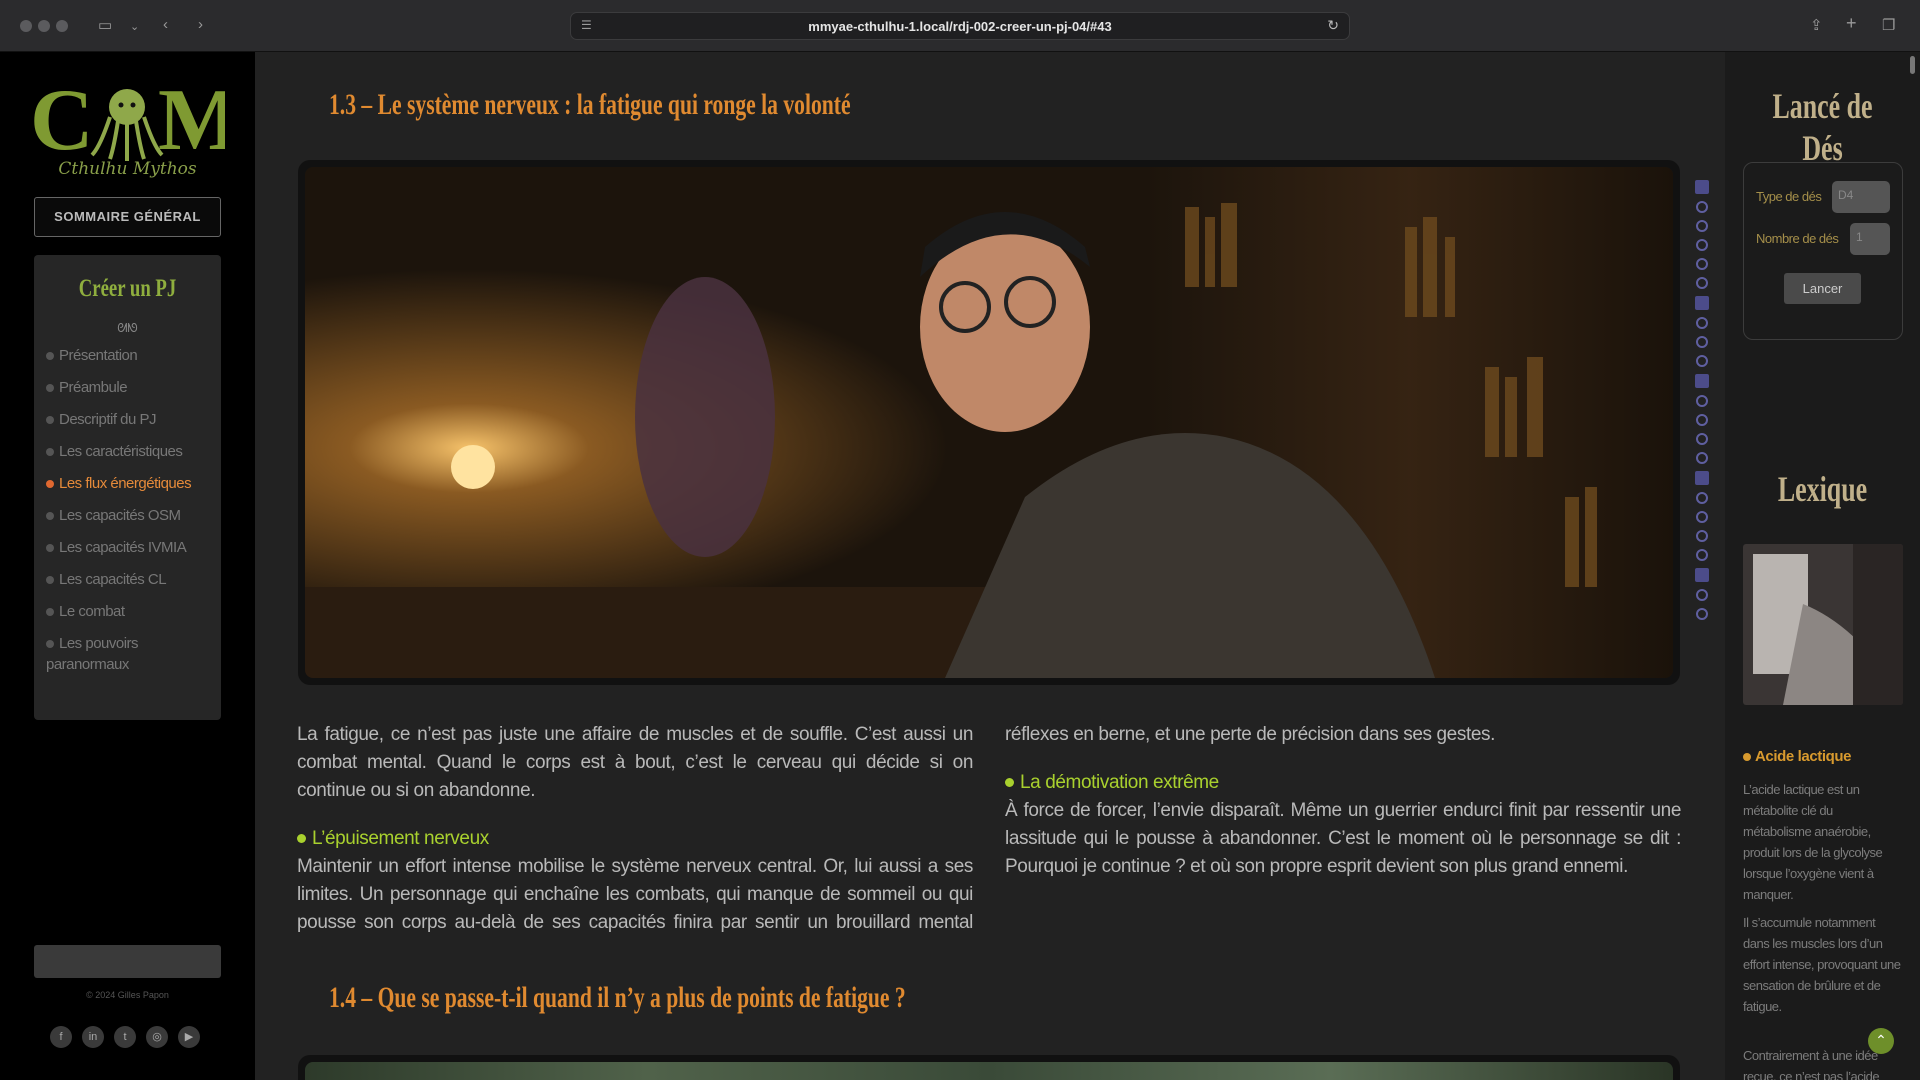 The image size is (1920, 1080). What do you see at coordinates (1822, 288) in the screenshot?
I see `roll-button: Lancer` at bounding box center [1822, 288].